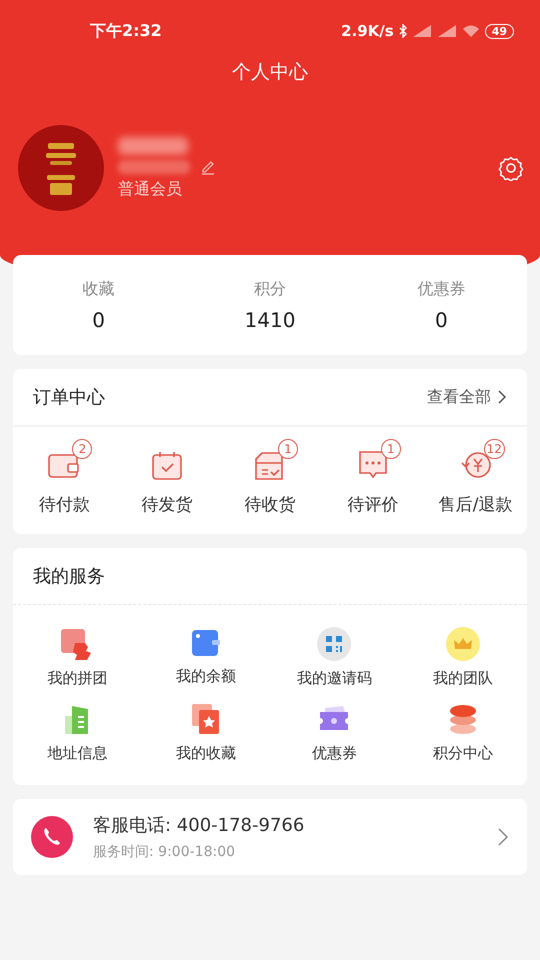 Image resolution: width=540 pixels, height=960 pixels. What do you see at coordinates (69, 397) in the screenshot?
I see `section-title: 订单中心` at bounding box center [69, 397].